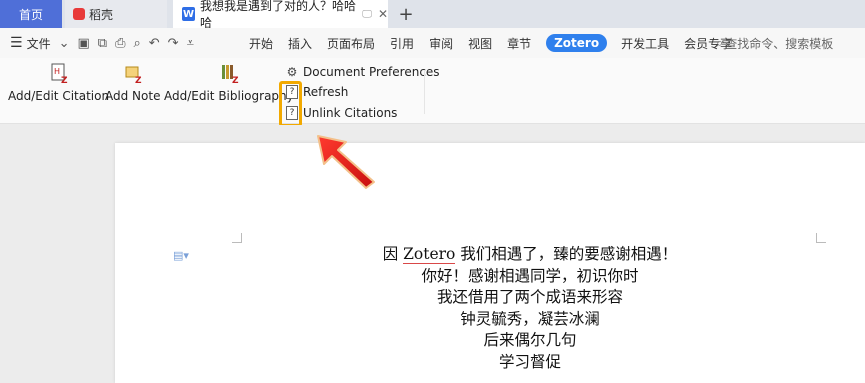 This screenshot has height=383, width=865. Describe the element at coordinates (367, 14) in the screenshot. I see `monitor-icon: 🖵` at that location.